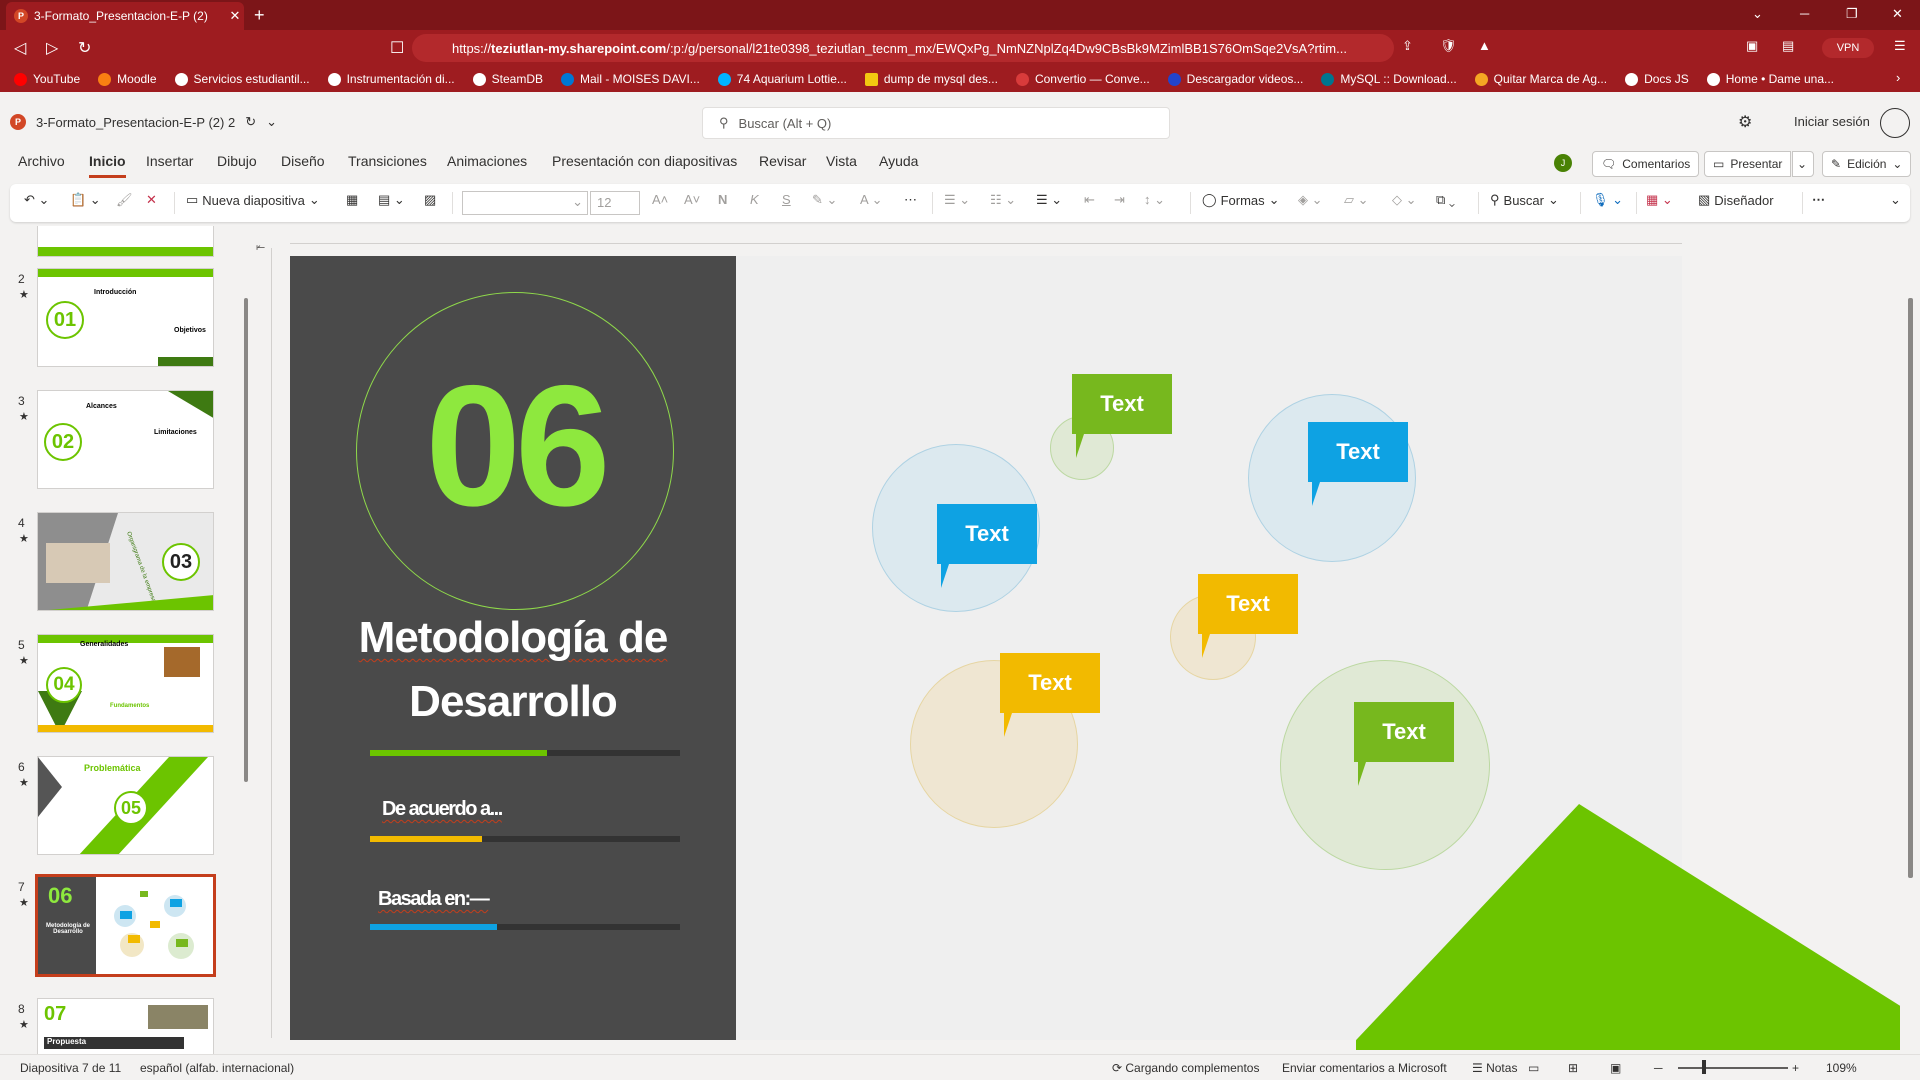 The height and width of the screenshot is (1080, 1920). Describe the element at coordinates (41, 161) in the screenshot. I see `tab-archivo: Archivo` at that location.